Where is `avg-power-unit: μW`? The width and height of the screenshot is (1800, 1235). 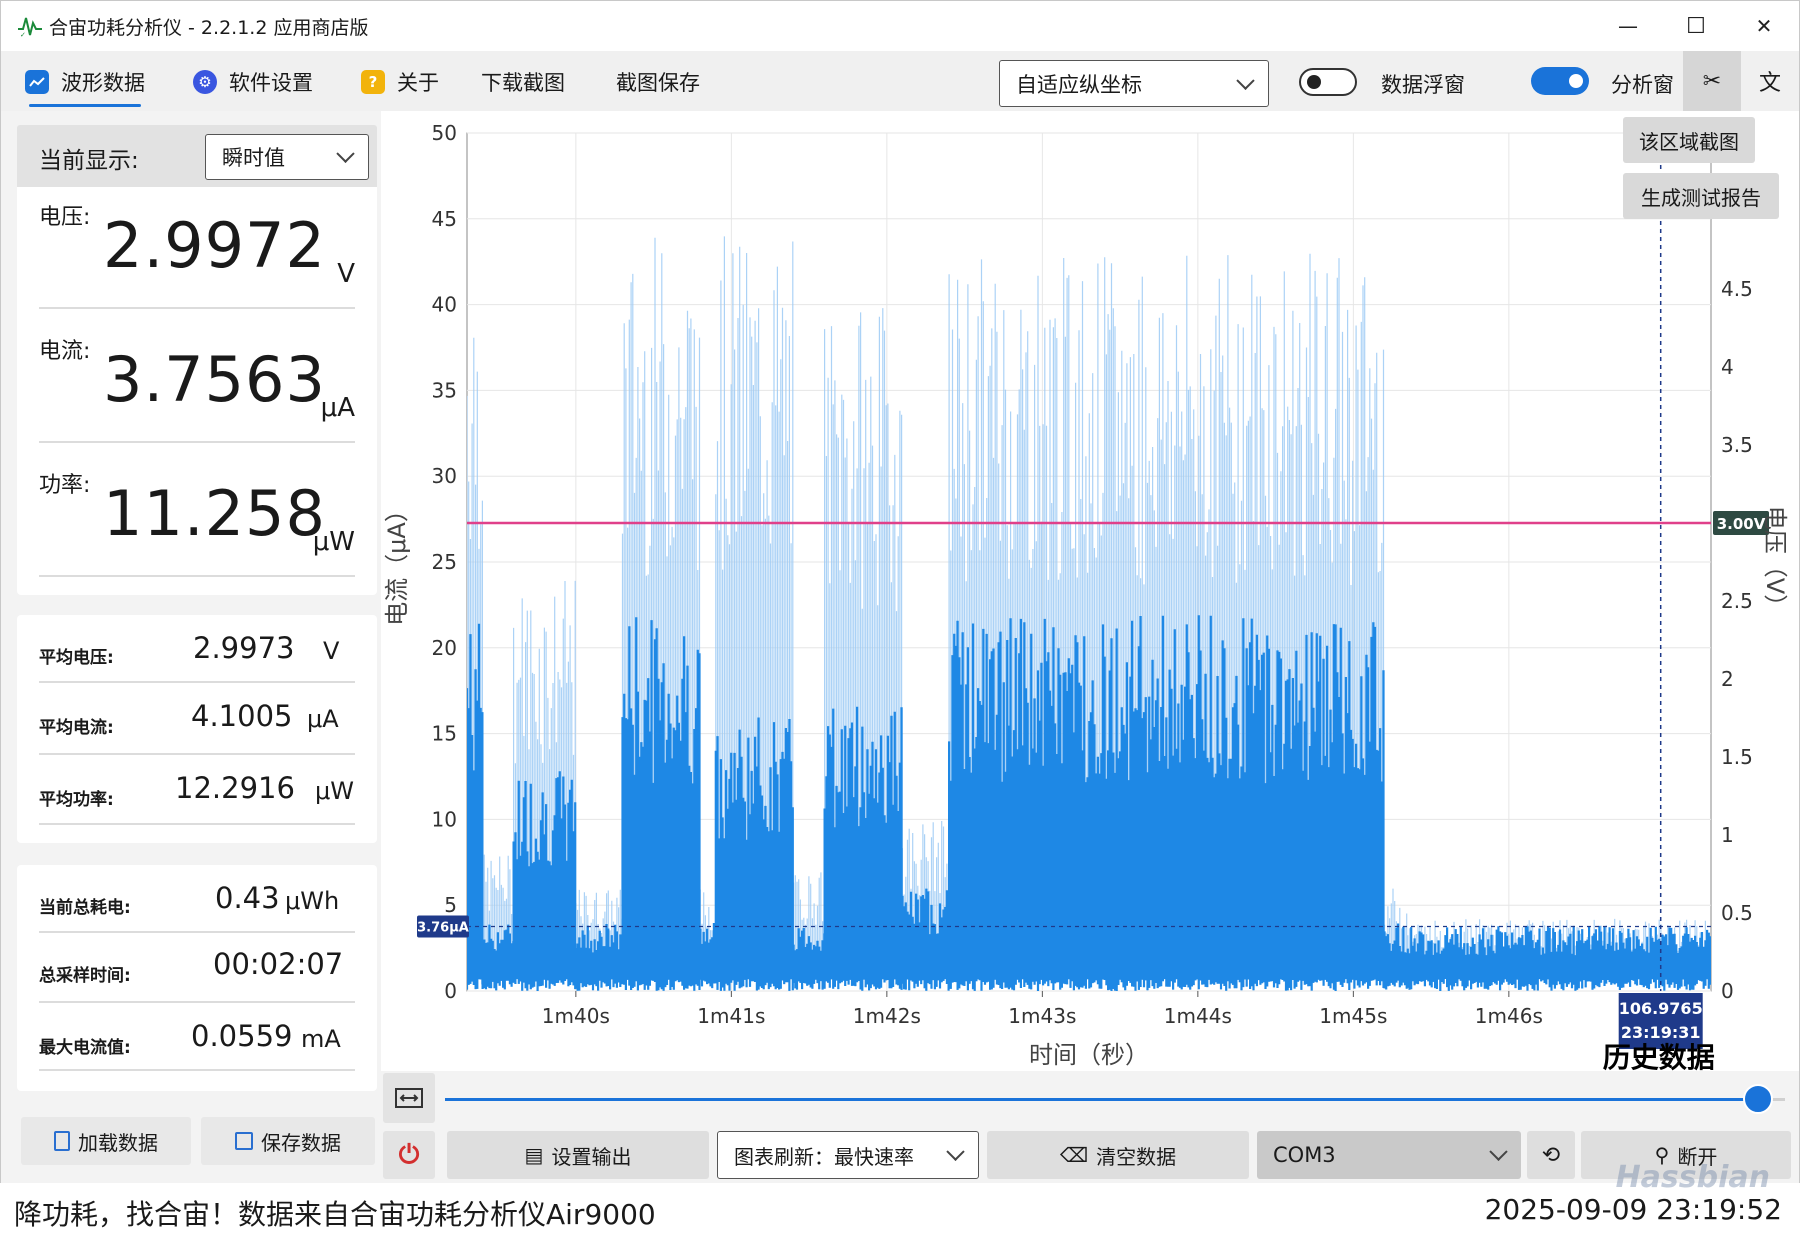
avg-power-unit: μW is located at coordinates (334, 791).